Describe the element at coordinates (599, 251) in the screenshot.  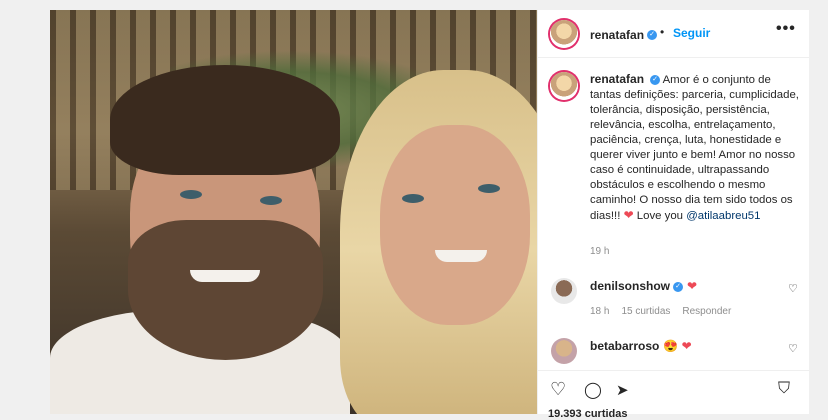
I see `post-timestamp: 19 h` at that location.